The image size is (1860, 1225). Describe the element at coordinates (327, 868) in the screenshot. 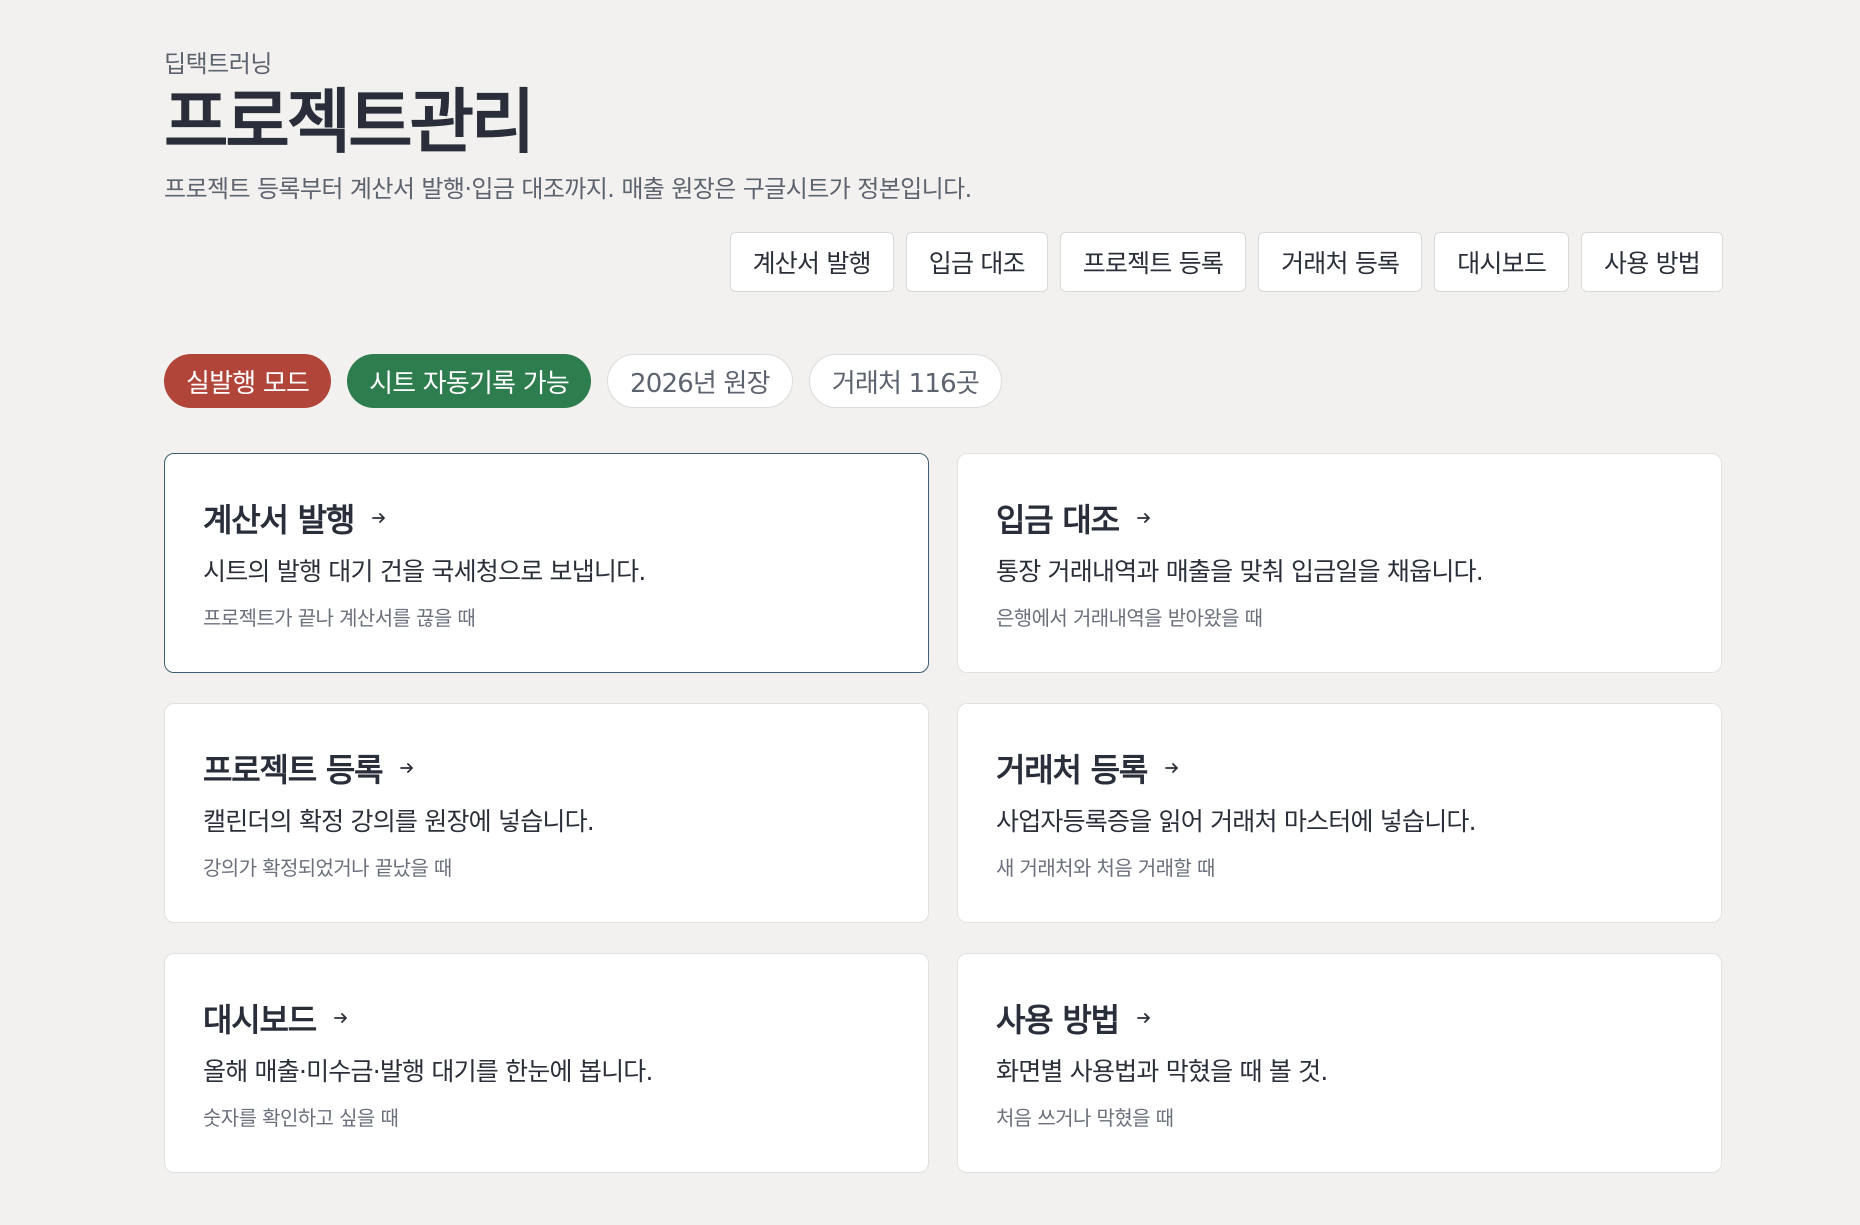

I see `card-hint: 강의가 확정되었거나 끝났을 때` at that location.